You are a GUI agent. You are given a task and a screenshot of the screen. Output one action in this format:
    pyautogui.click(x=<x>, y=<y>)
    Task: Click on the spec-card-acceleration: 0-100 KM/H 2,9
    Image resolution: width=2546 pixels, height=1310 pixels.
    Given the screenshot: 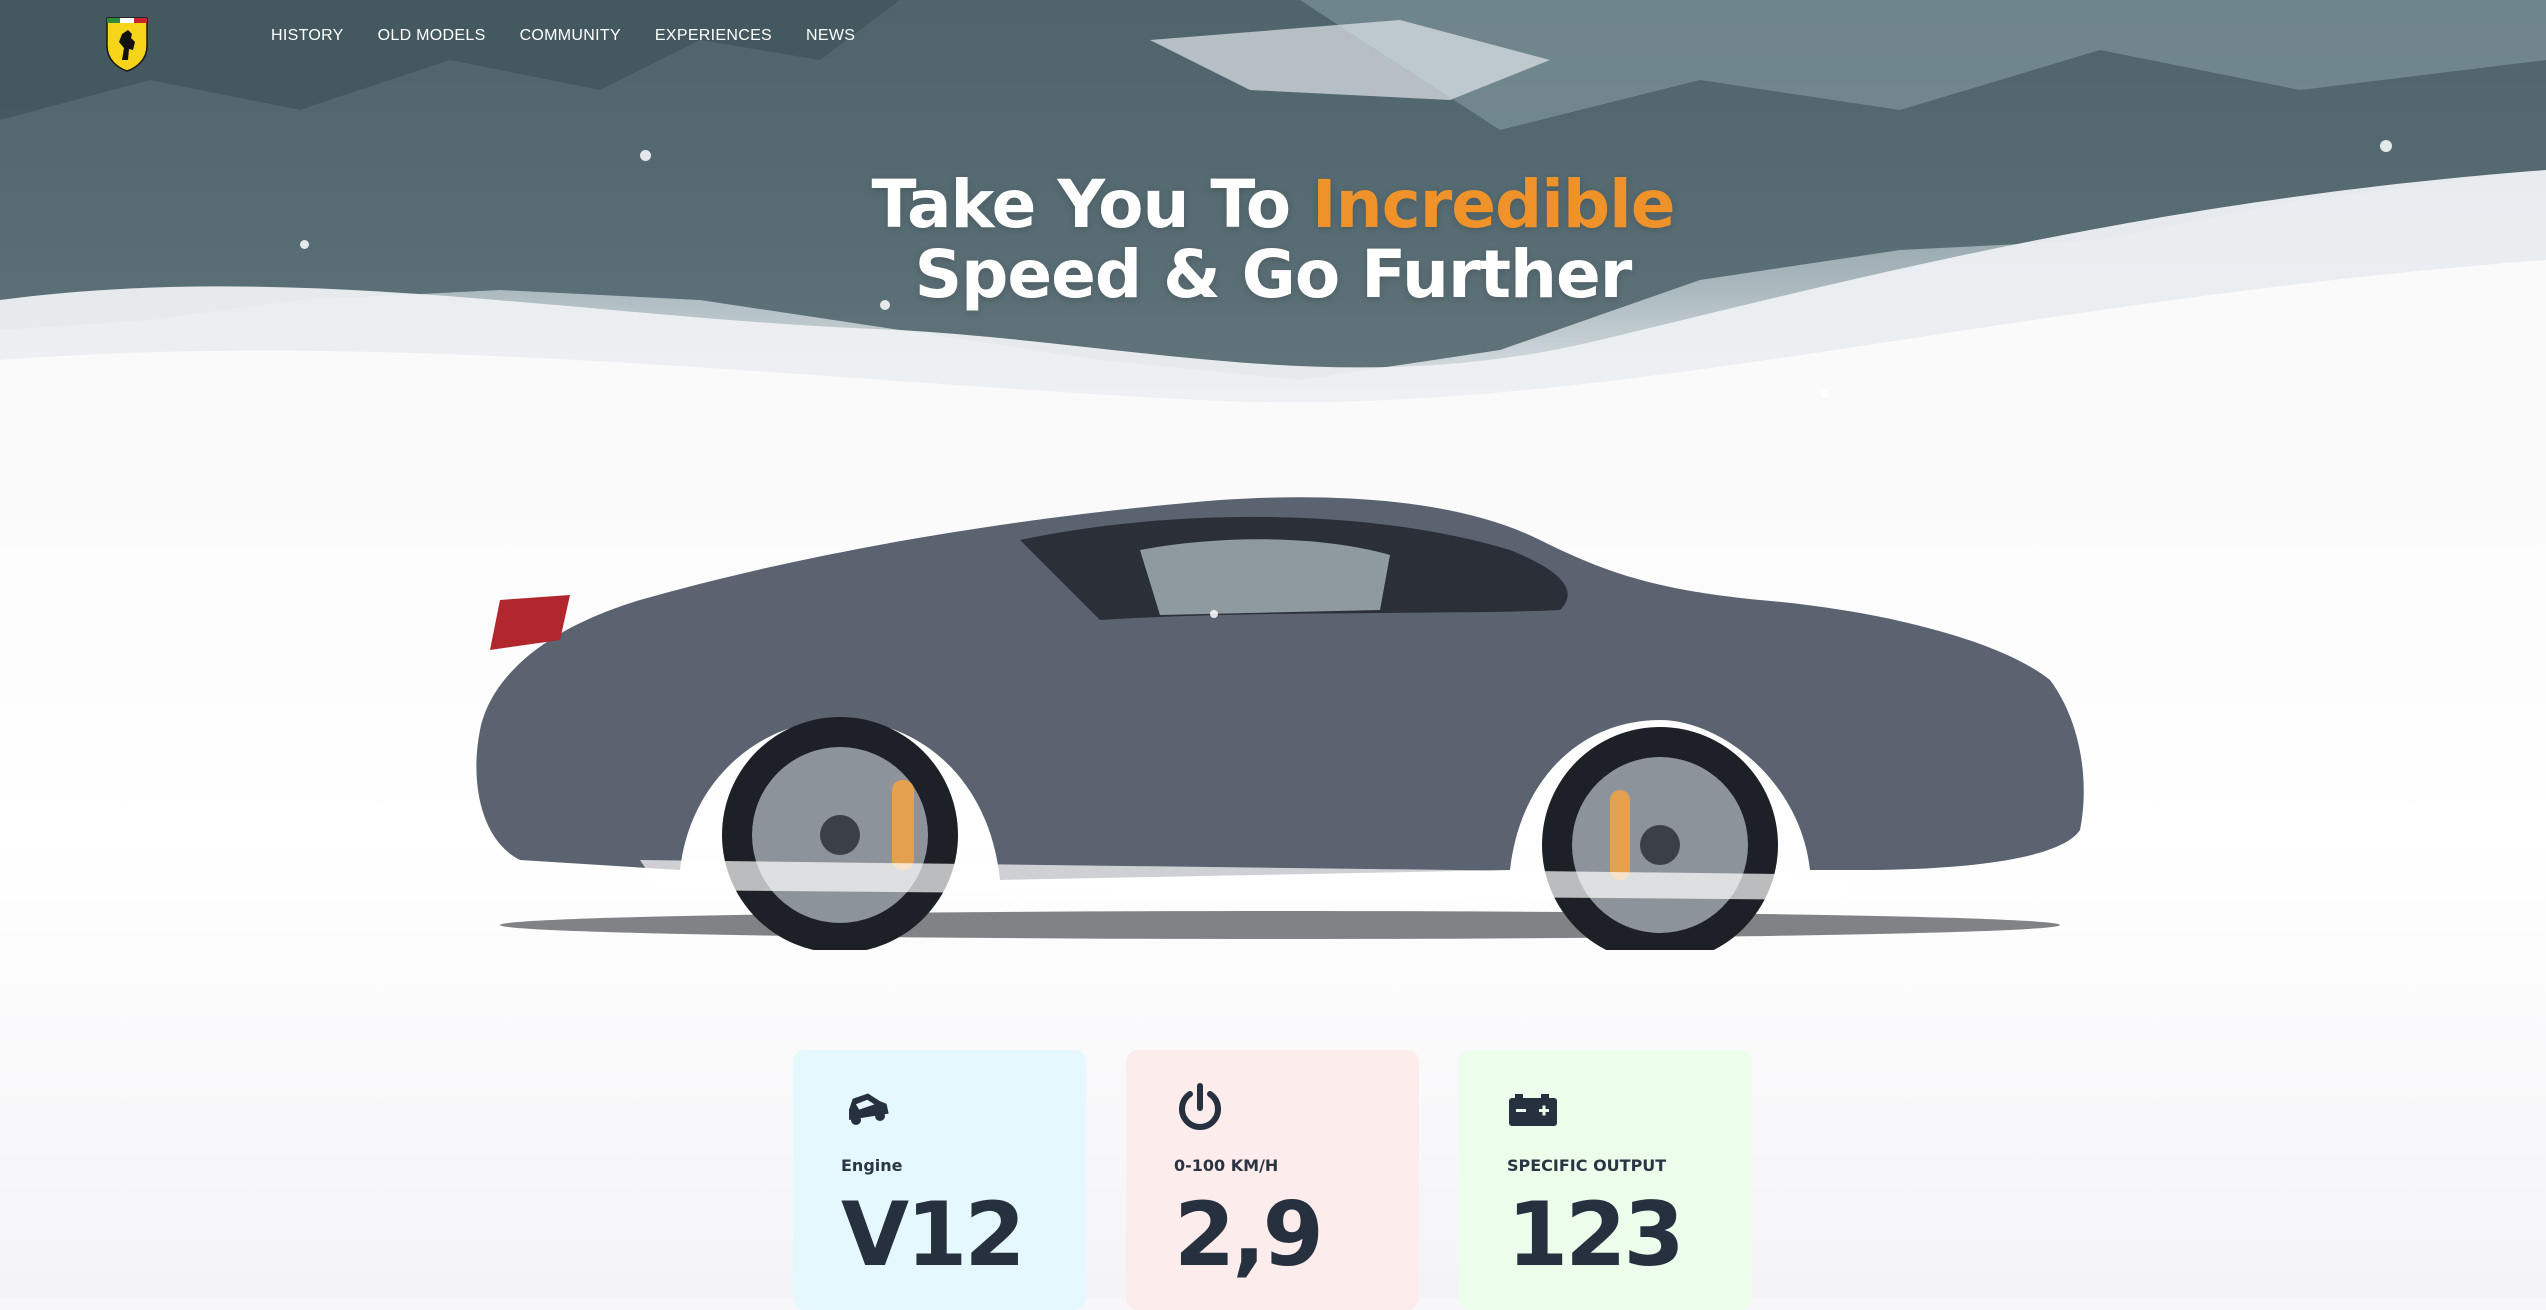 What is the action you would take?
    pyautogui.click(x=1272, y=1180)
    